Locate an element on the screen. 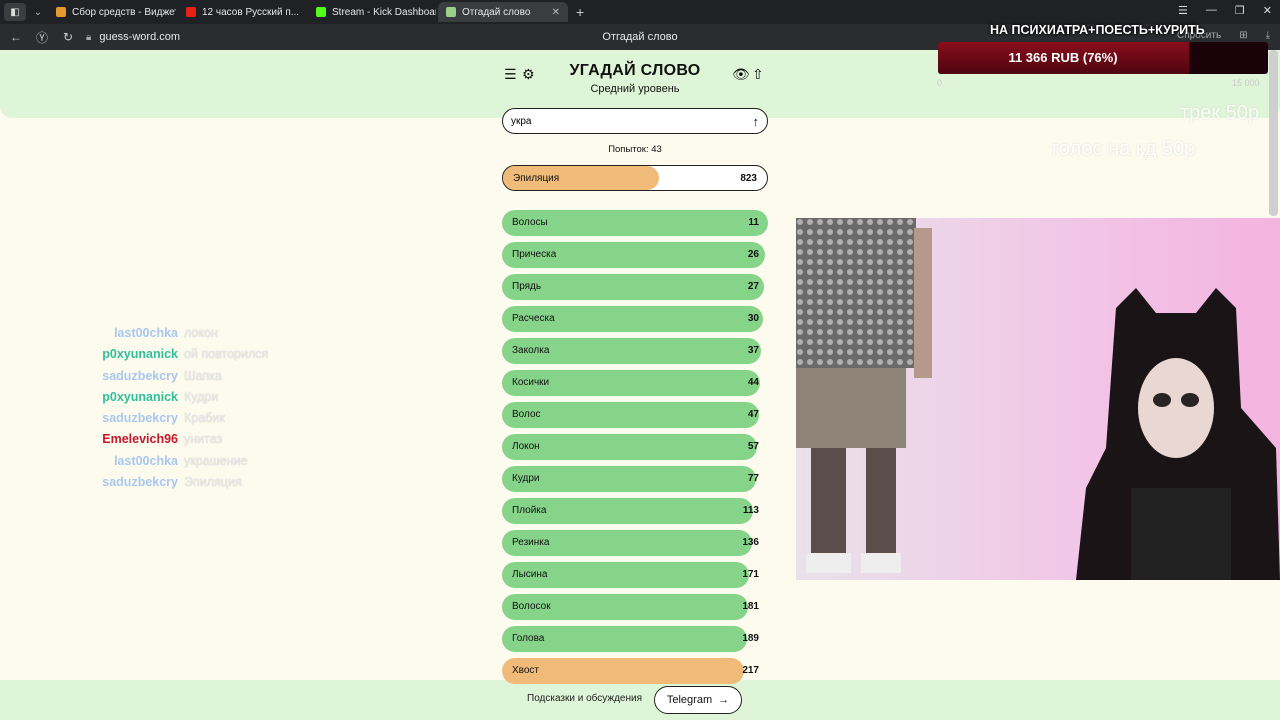 Image resolution: width=1280 pixels, height=720 pixels. chat-message: last00chka локон is located at coordinates (203, 336).